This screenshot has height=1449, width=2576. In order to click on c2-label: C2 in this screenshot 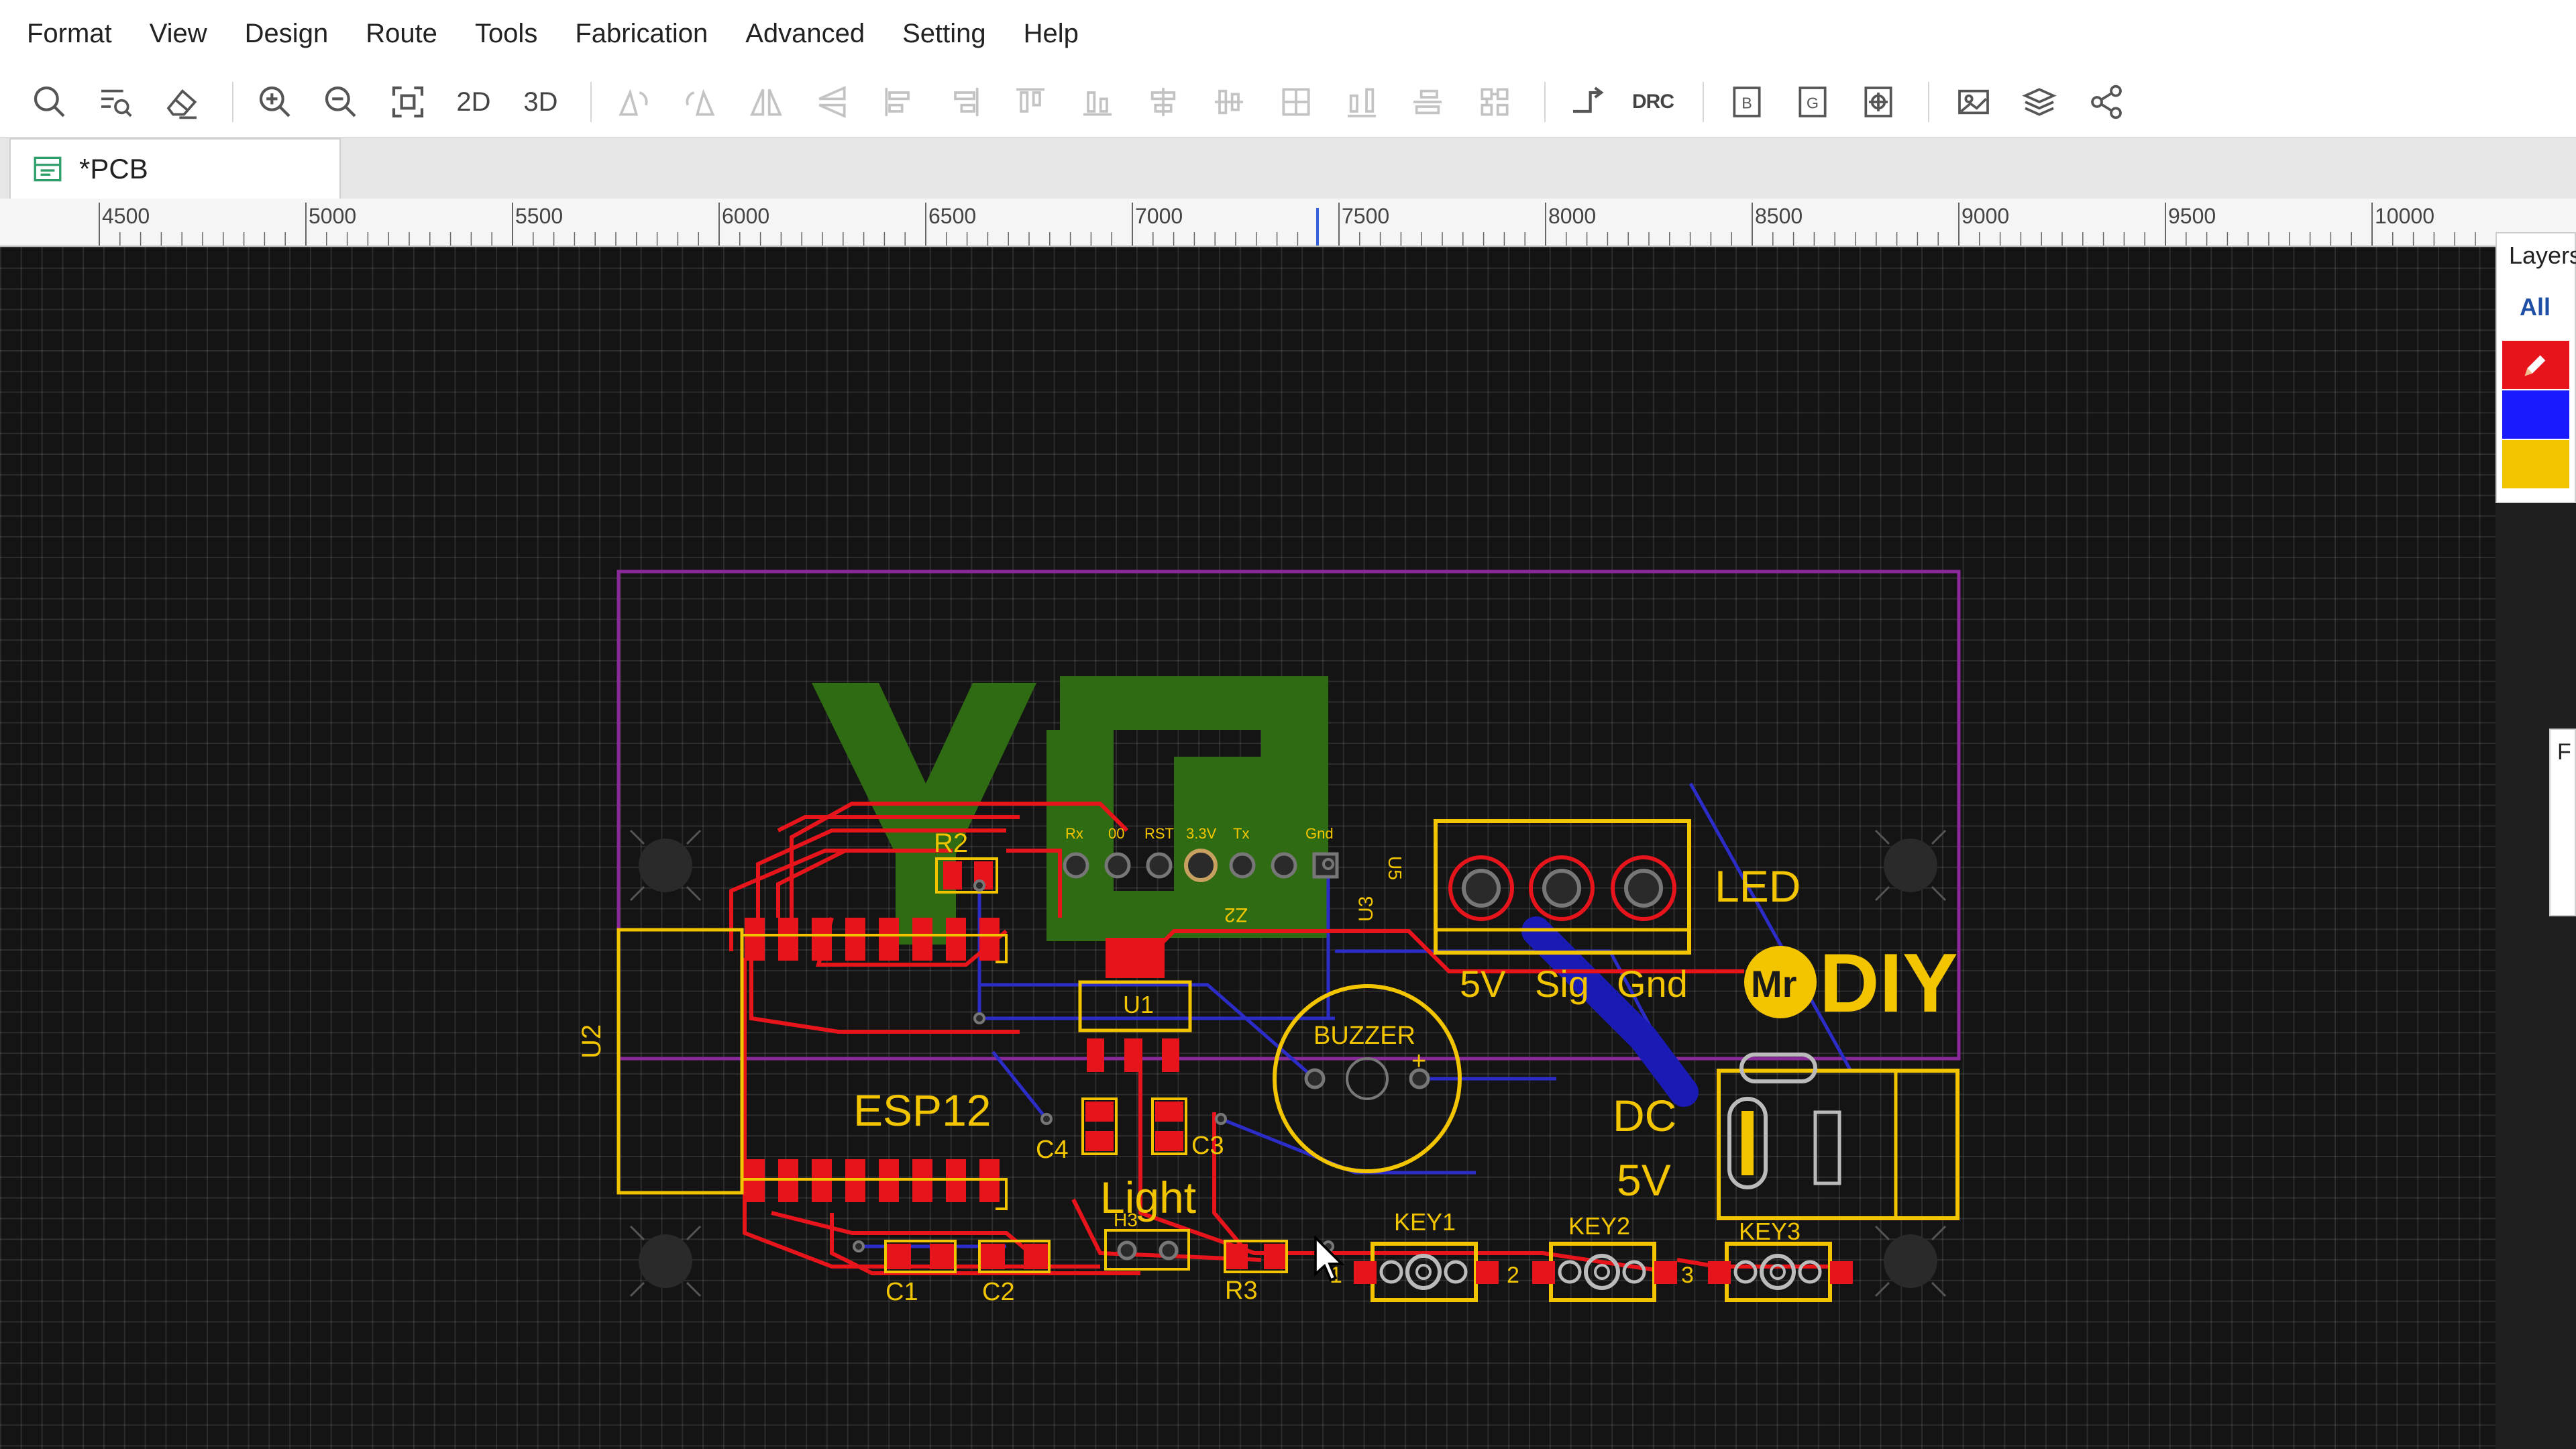, I will do `click(998, 1292)`.